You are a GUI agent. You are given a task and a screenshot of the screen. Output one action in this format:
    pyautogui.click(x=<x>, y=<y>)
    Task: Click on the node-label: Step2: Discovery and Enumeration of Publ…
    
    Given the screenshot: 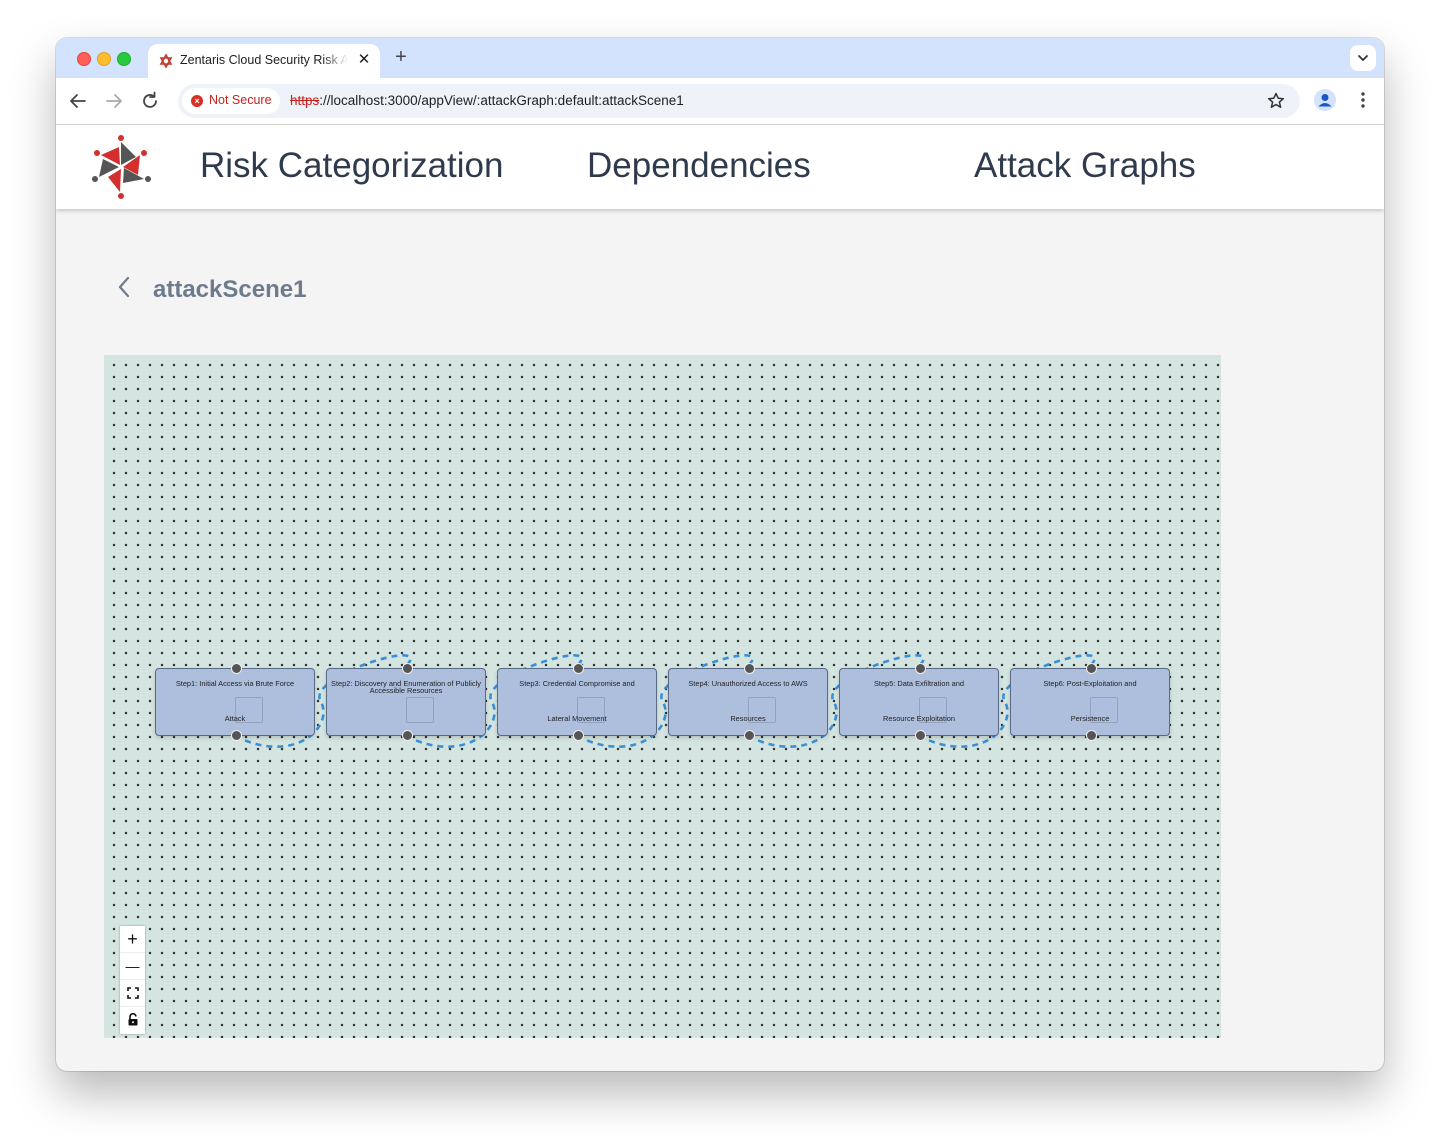 What is the action you would take?
    pyautogui.click(x=406, y=687)
    